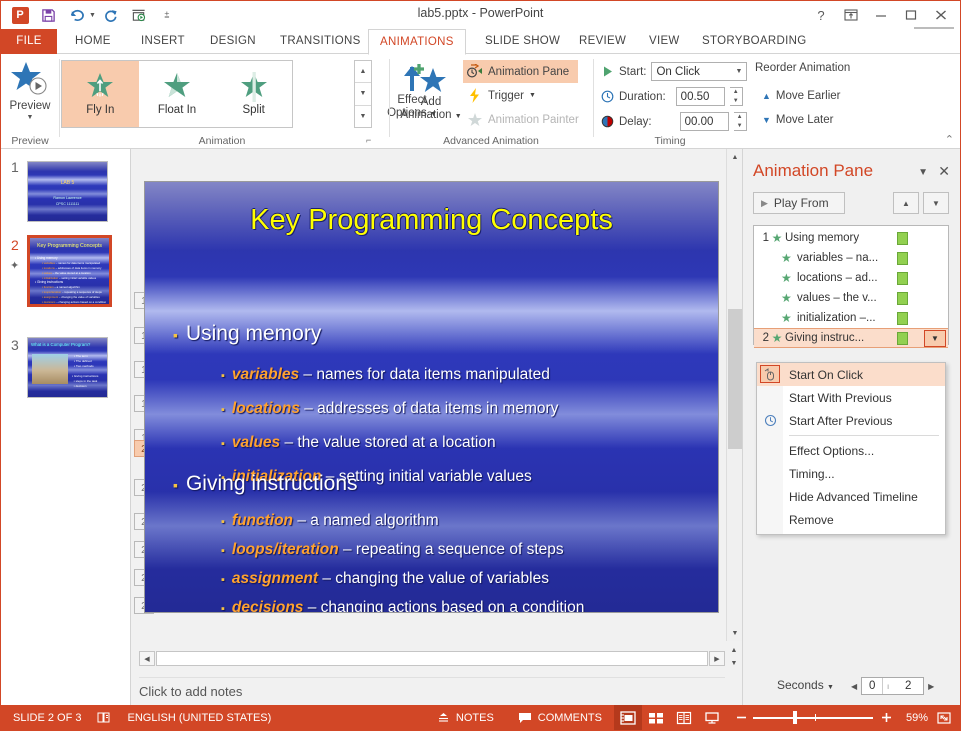 The width and height of the screenshot is (961, 731). I want to click on play-from-button: ▶ Play From, so click(799, 203).